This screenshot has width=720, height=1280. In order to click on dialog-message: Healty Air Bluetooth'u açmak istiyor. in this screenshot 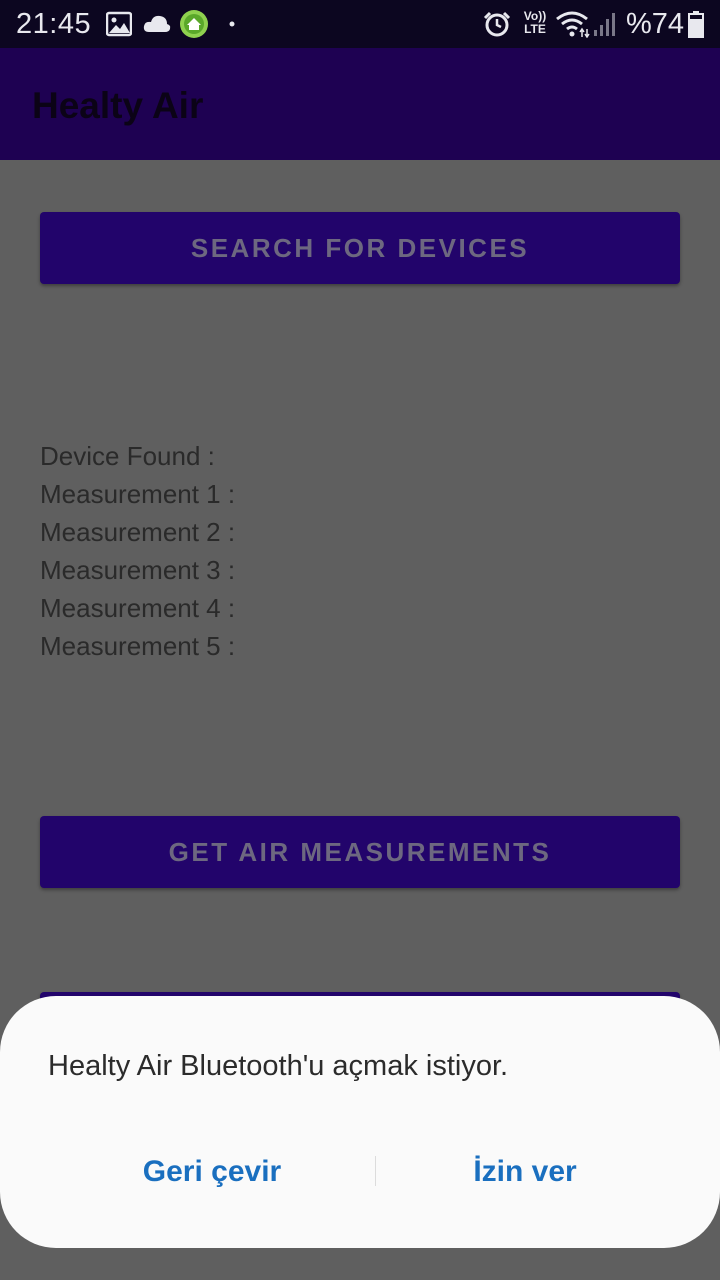, I will do `click(278, 1066)`.